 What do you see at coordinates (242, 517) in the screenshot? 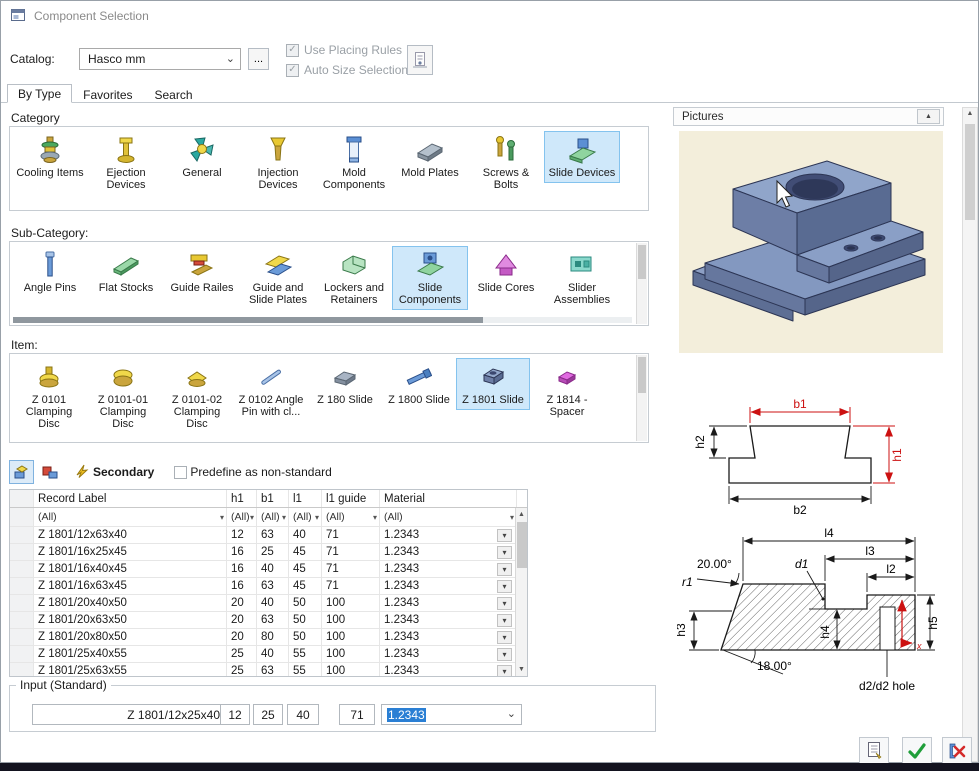
I see `filter-h1: (All) ▾` at bounding box center [242, 517].